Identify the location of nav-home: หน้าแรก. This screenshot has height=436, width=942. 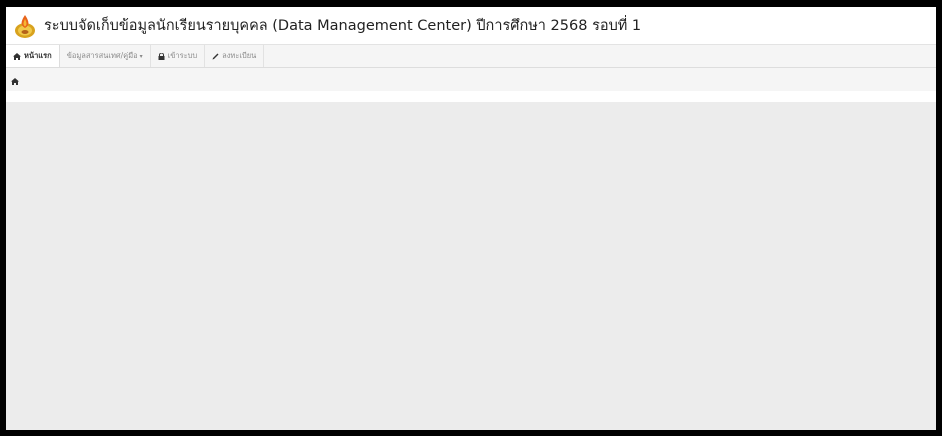
(33, 56).